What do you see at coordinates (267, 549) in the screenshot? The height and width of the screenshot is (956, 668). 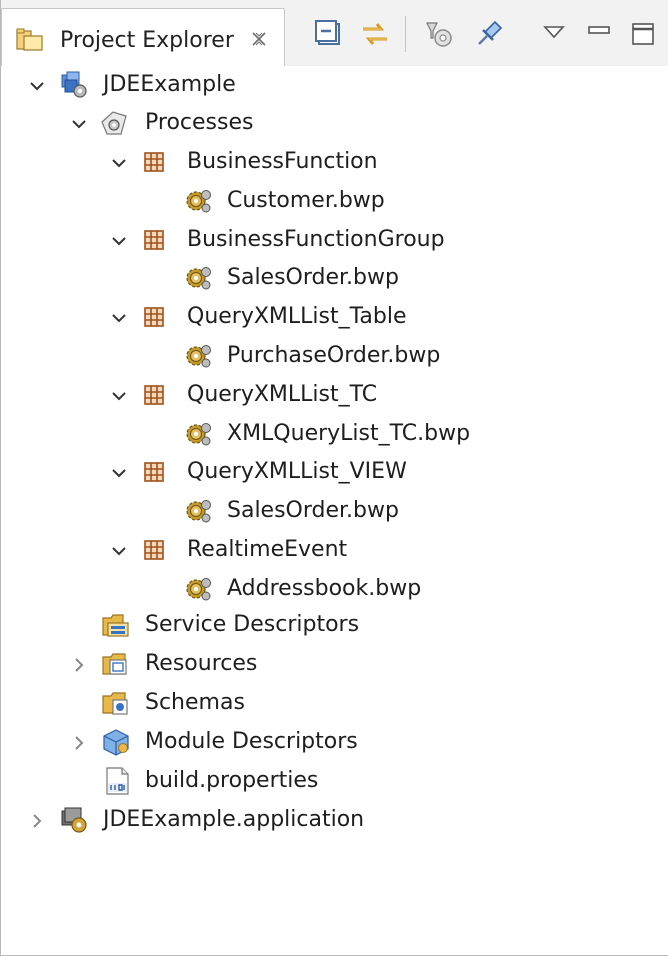 I see `tree-item-label: RealtimeEvent` at bounding box center [267, 549].